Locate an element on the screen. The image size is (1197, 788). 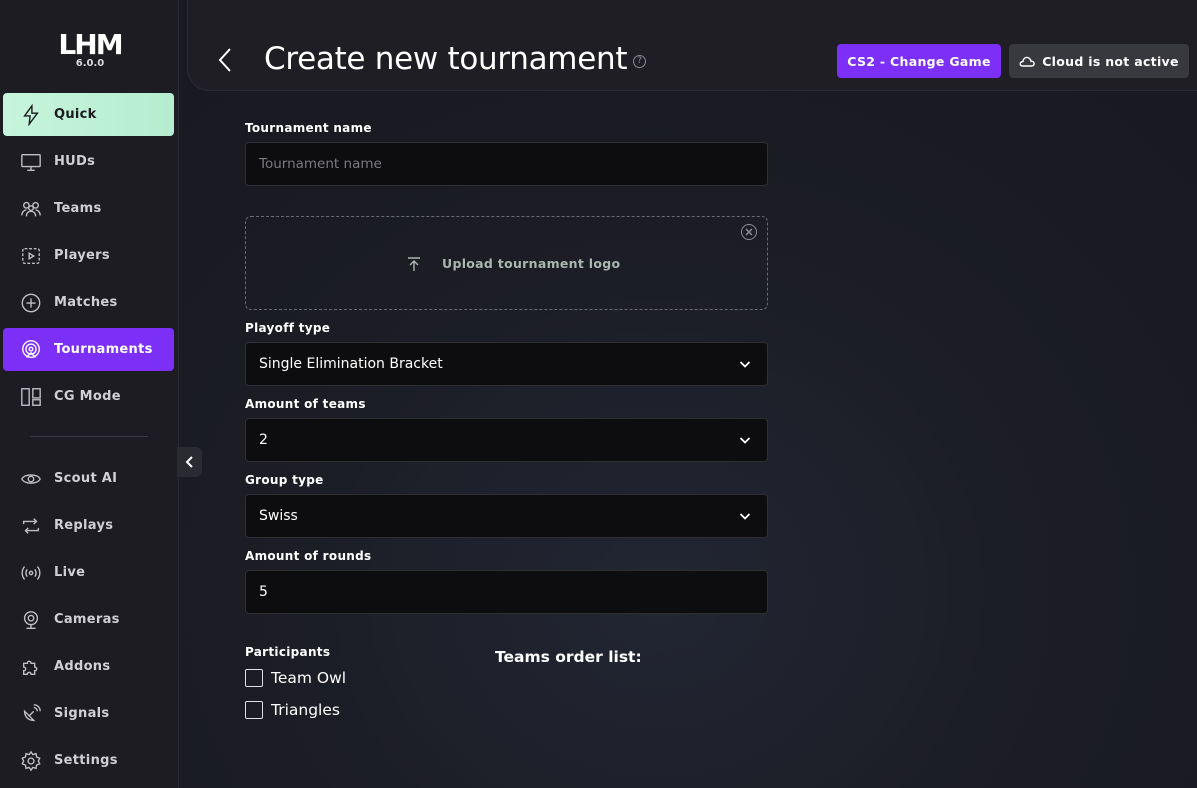
sidebar-item-label: Teams is located at coordinates (78, 208).